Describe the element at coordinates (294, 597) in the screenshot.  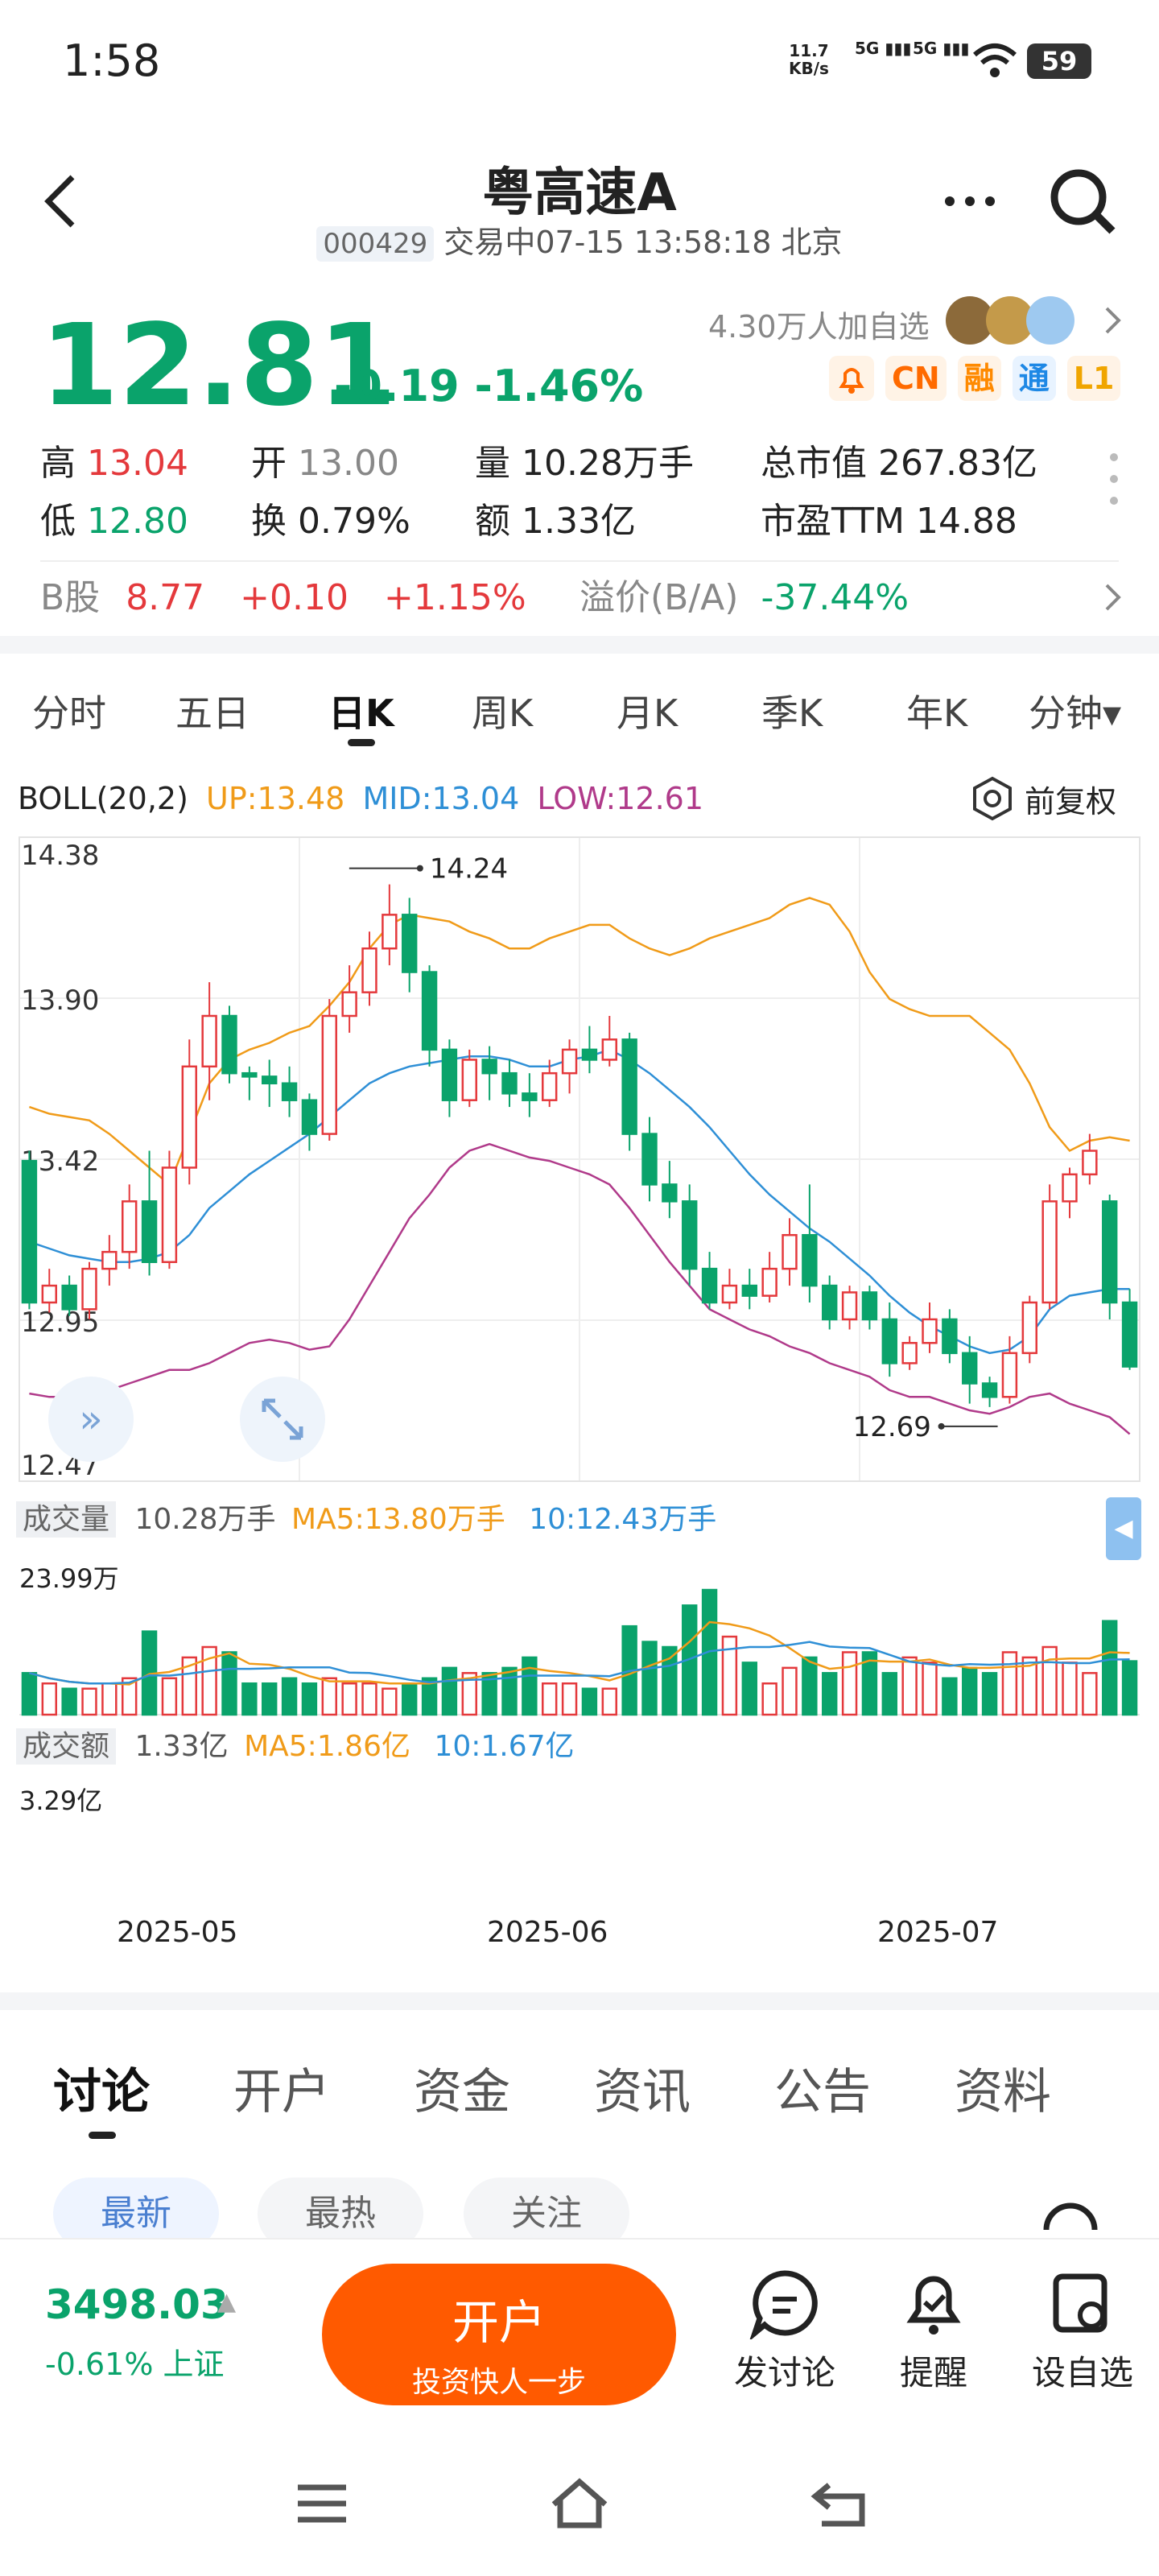
I see `b-change: +0.10` at that location.